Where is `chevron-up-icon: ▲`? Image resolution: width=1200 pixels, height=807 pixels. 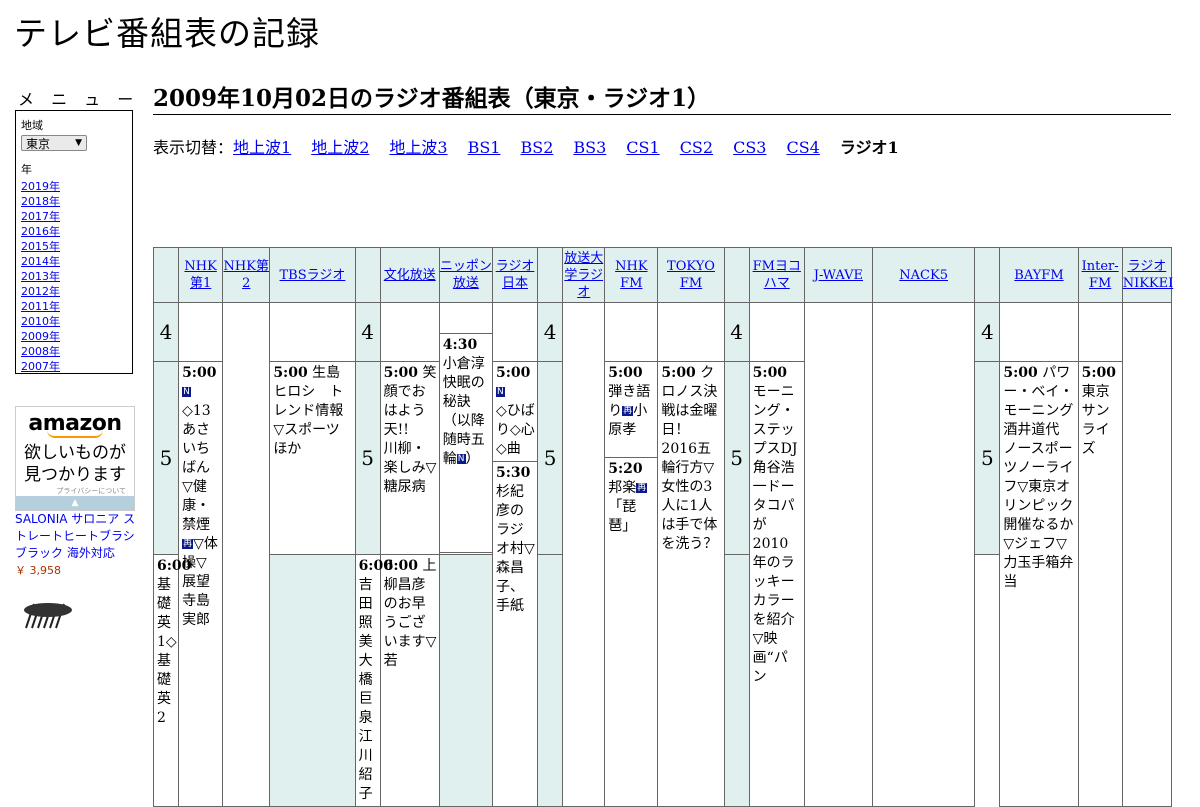 chevron-up-icon: ▲ is located at coordinates (75, 503).